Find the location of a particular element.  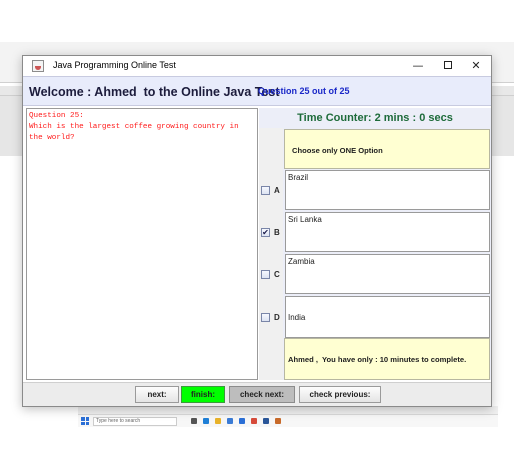

option-b-text: Sri Lanka is located at coordinates (305, 219).